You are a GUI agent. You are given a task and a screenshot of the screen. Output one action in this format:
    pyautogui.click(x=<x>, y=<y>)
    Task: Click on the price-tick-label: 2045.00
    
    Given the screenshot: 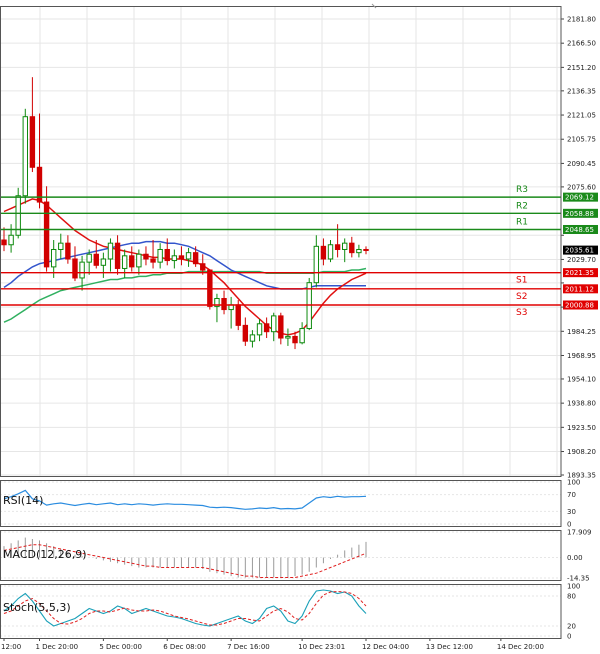 What is the action you would take?
    pyautogui.click(x=581, y=236)
    